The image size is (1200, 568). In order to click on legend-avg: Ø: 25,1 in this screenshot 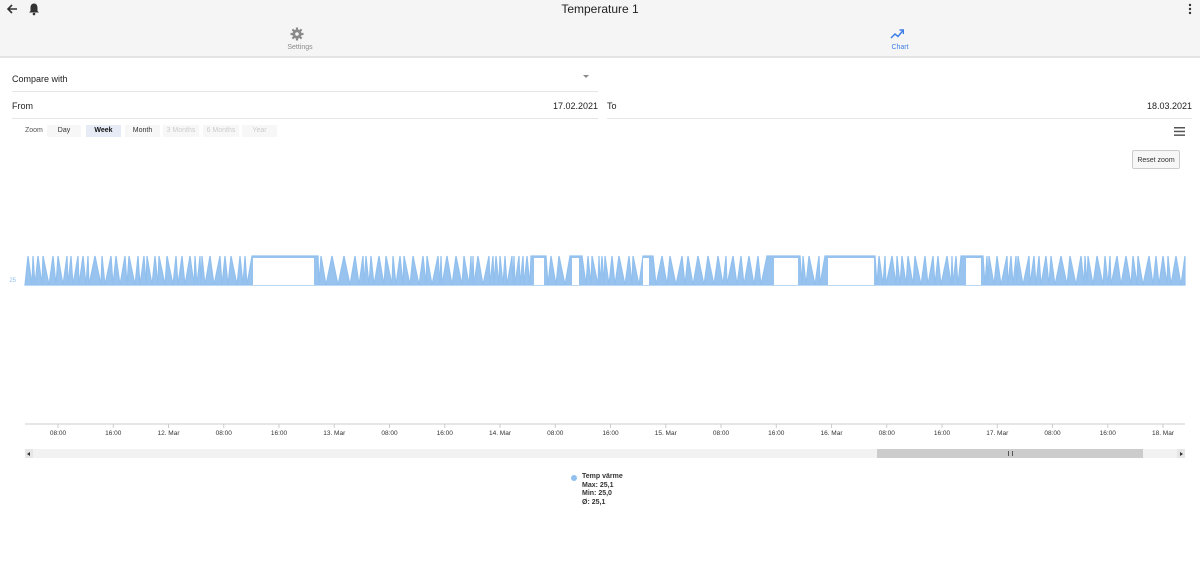, I will do `click(594, 502)`.